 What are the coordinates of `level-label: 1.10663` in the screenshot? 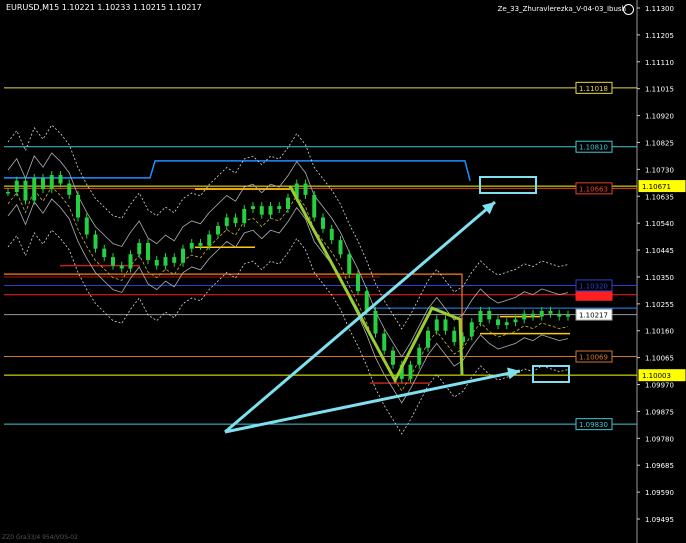 It's located at (593, 189).